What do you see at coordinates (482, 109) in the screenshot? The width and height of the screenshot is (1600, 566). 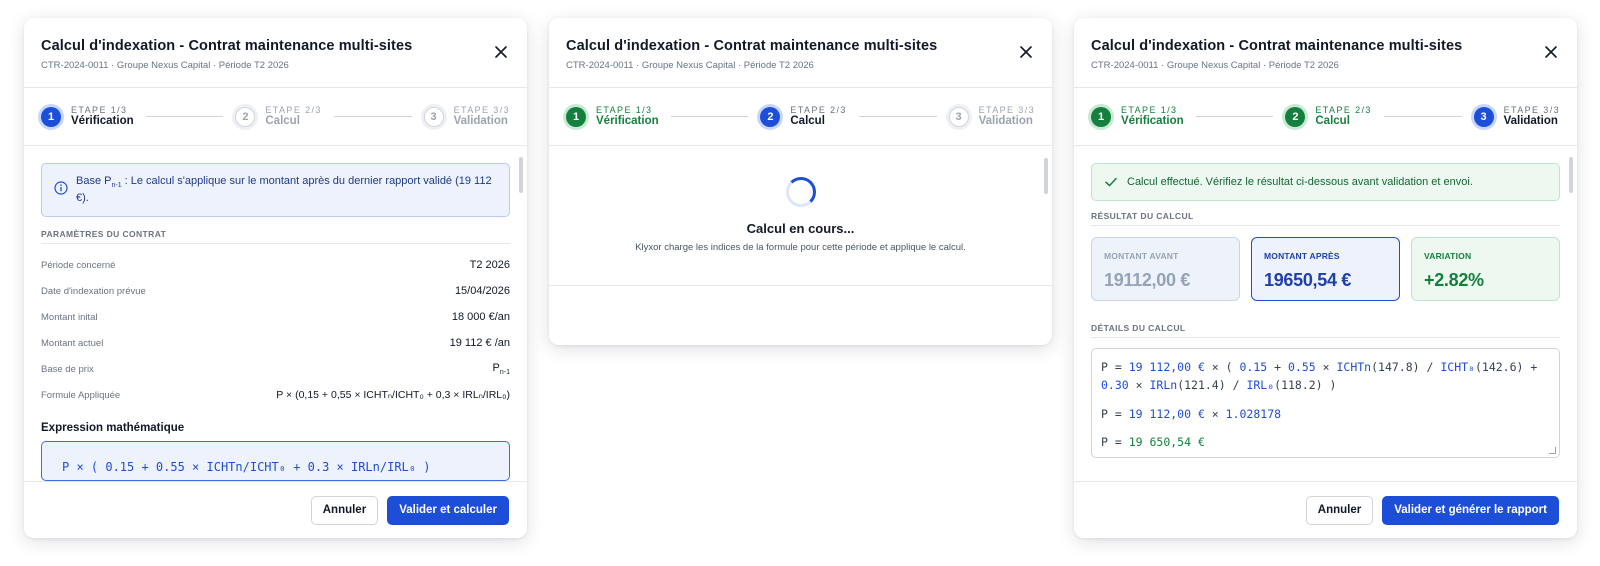 I see `step-kicker: ETAPE 3/3` at bounding box center [482, 109].